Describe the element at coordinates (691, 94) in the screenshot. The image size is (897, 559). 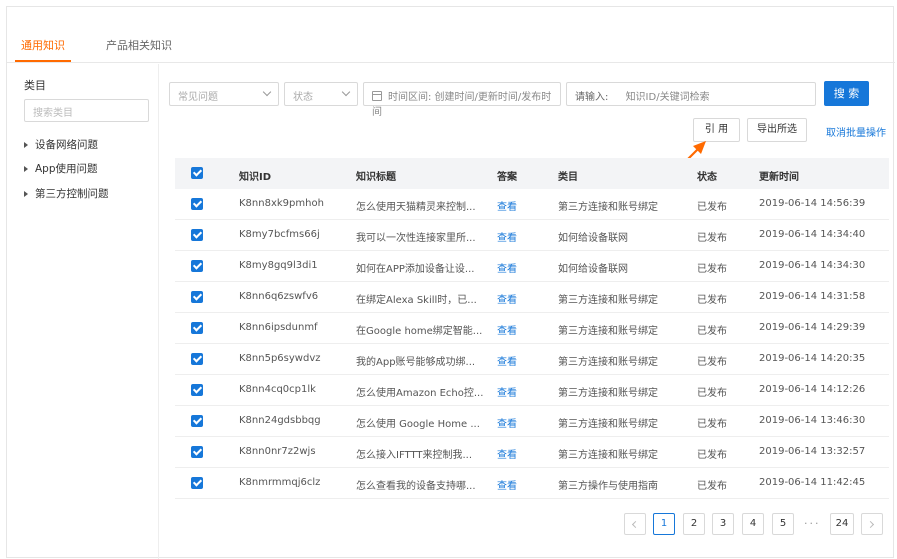
I see `keyword-search-input: 请输入: 知识ID/关键词检索` at that location.